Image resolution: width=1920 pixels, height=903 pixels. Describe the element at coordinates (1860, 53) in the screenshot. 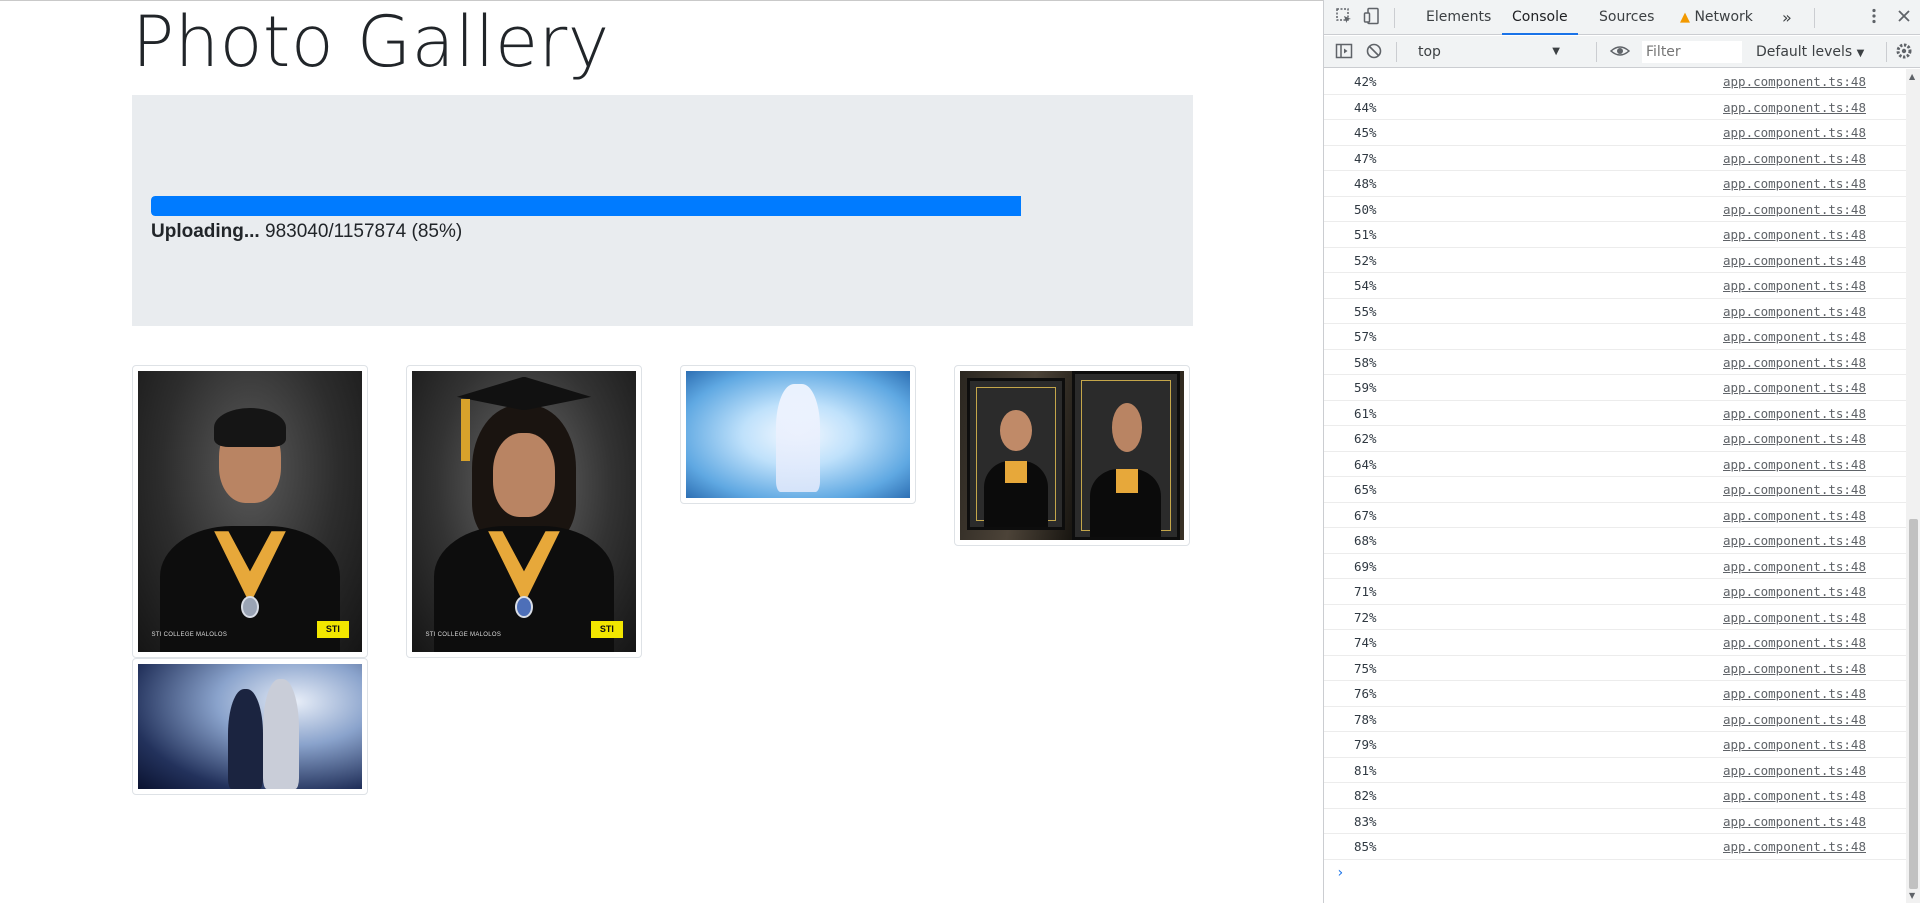

I see `chevron-down-icon: ▼` at that location.